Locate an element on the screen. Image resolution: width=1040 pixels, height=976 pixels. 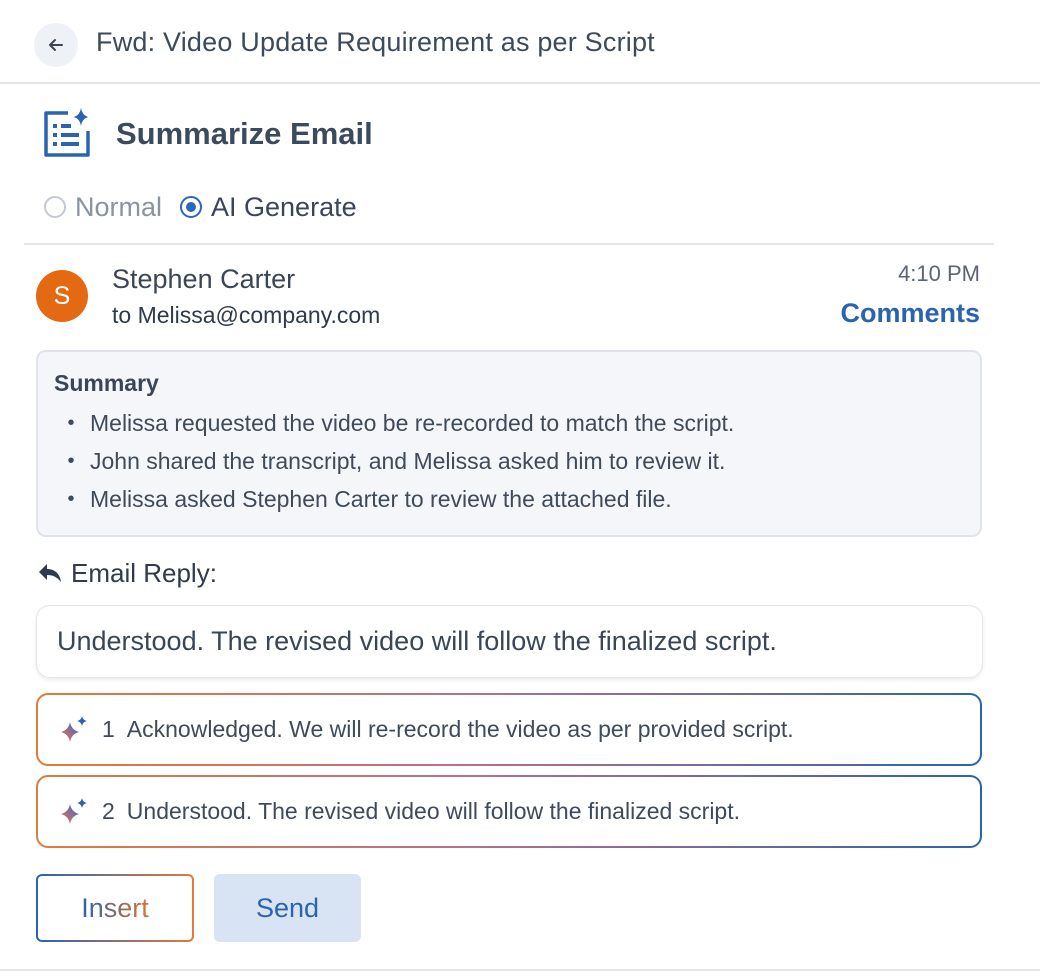
radio-normal-circle is located at coordinates (55, 207).